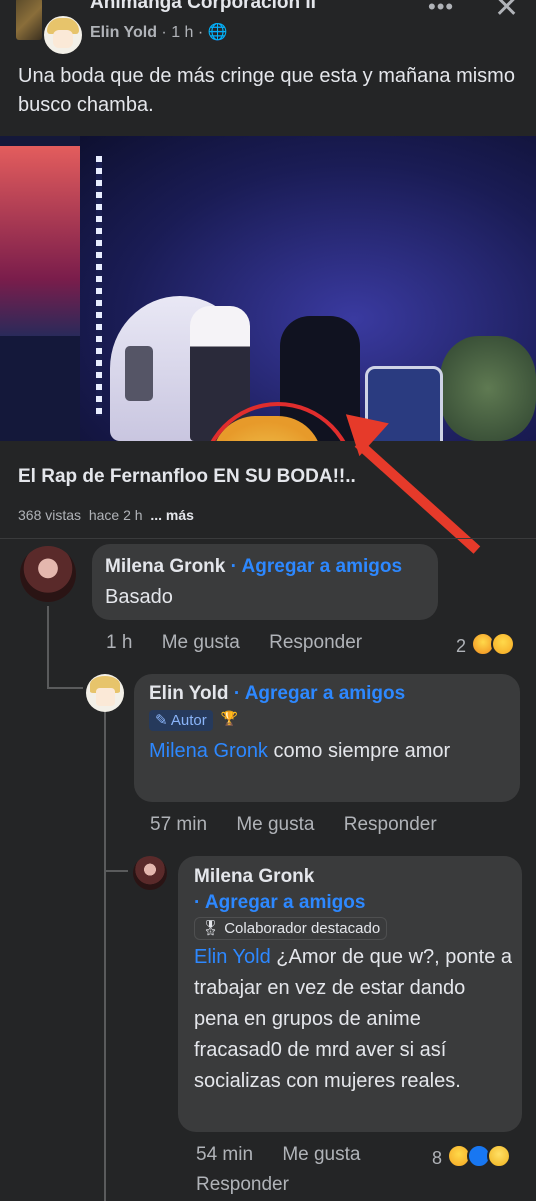 The width and height of the screenshot is (536, 1201). What do you see at coordinates (268, 538) in the screenshot?
I see `divider` at bounding box center [268, 538].